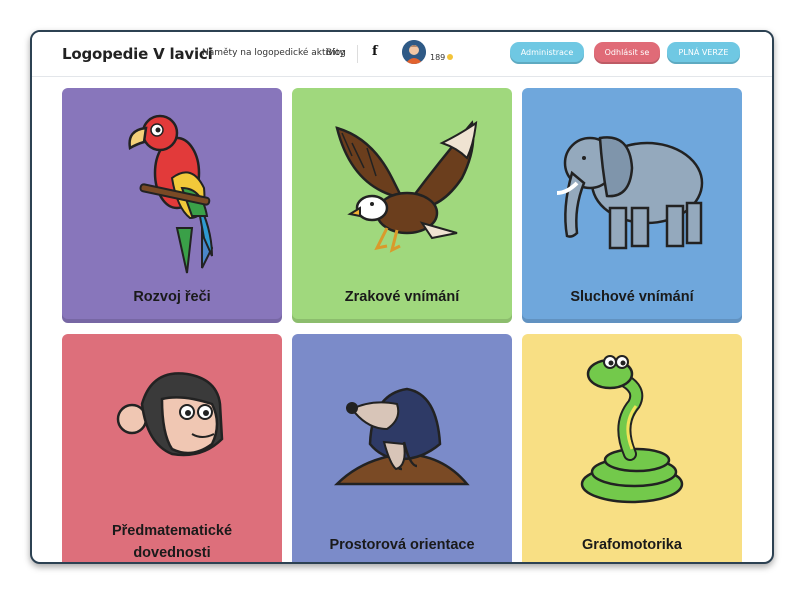 This screenshot has width=800, height=592. I want to click on elephant-icon, so click(630, 193).